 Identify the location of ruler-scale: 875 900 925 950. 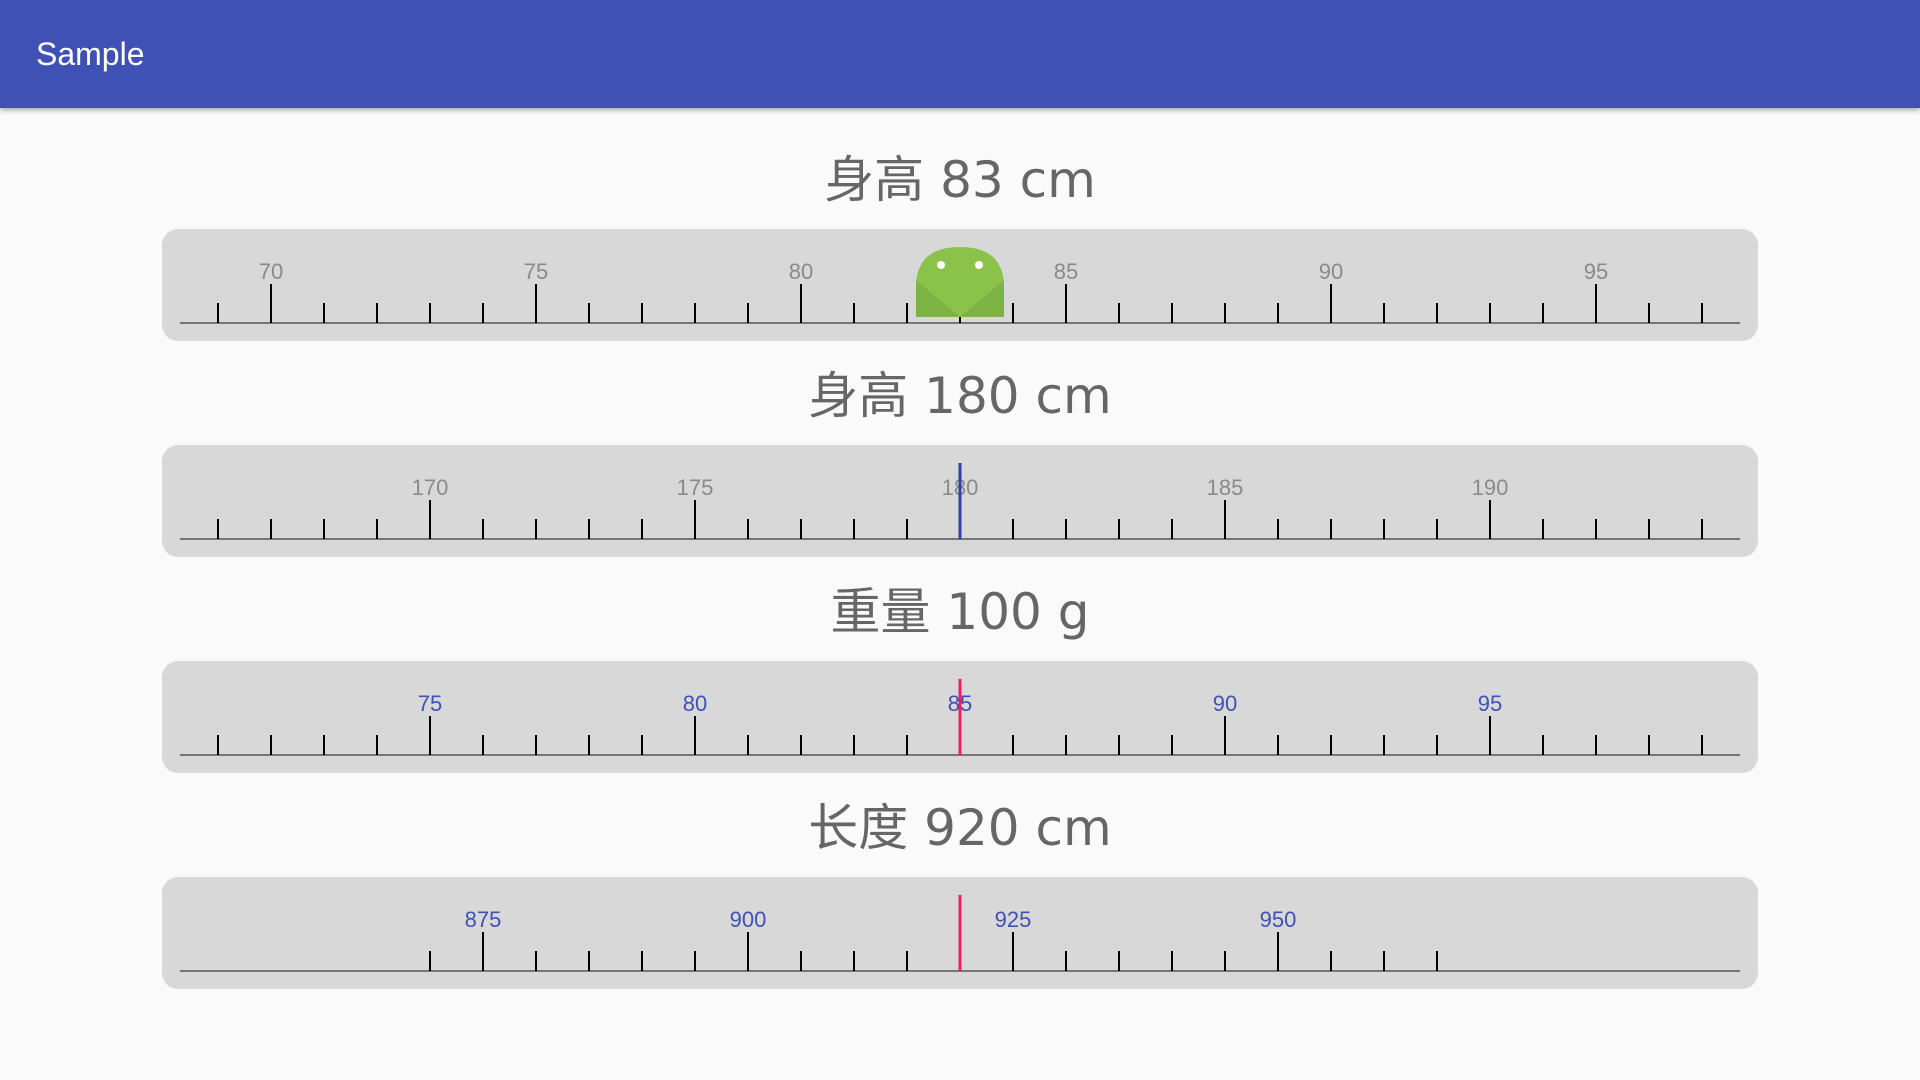
(960, 933).